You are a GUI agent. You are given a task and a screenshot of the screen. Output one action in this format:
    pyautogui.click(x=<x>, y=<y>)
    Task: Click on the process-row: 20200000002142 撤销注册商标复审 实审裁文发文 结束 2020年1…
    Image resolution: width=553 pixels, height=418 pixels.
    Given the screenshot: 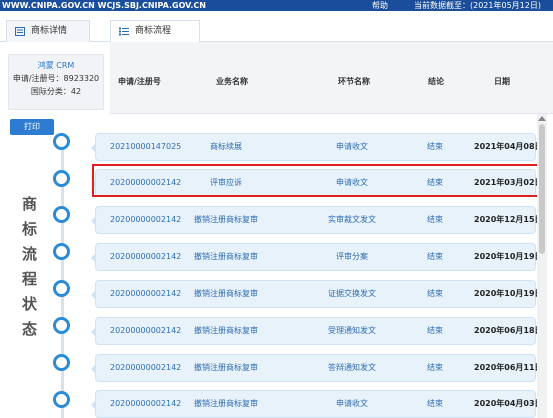 What is the action you would take?
    pyautogui.click(x=317, y=220)
    